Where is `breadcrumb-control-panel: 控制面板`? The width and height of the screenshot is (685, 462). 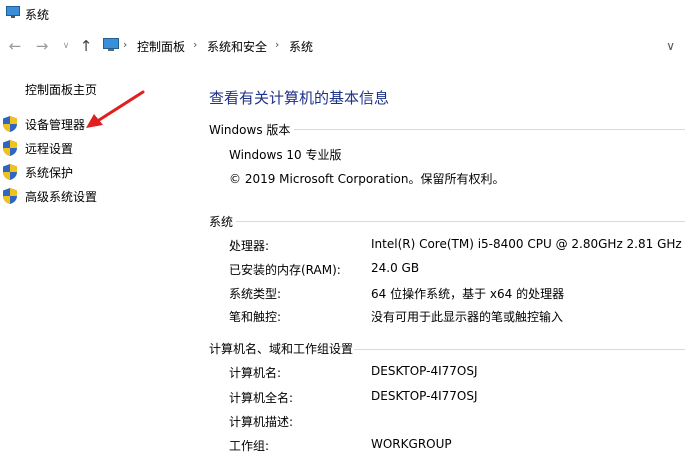
breadcrumb-control-panel: 控制面板 is located at coordinates (161, 46).